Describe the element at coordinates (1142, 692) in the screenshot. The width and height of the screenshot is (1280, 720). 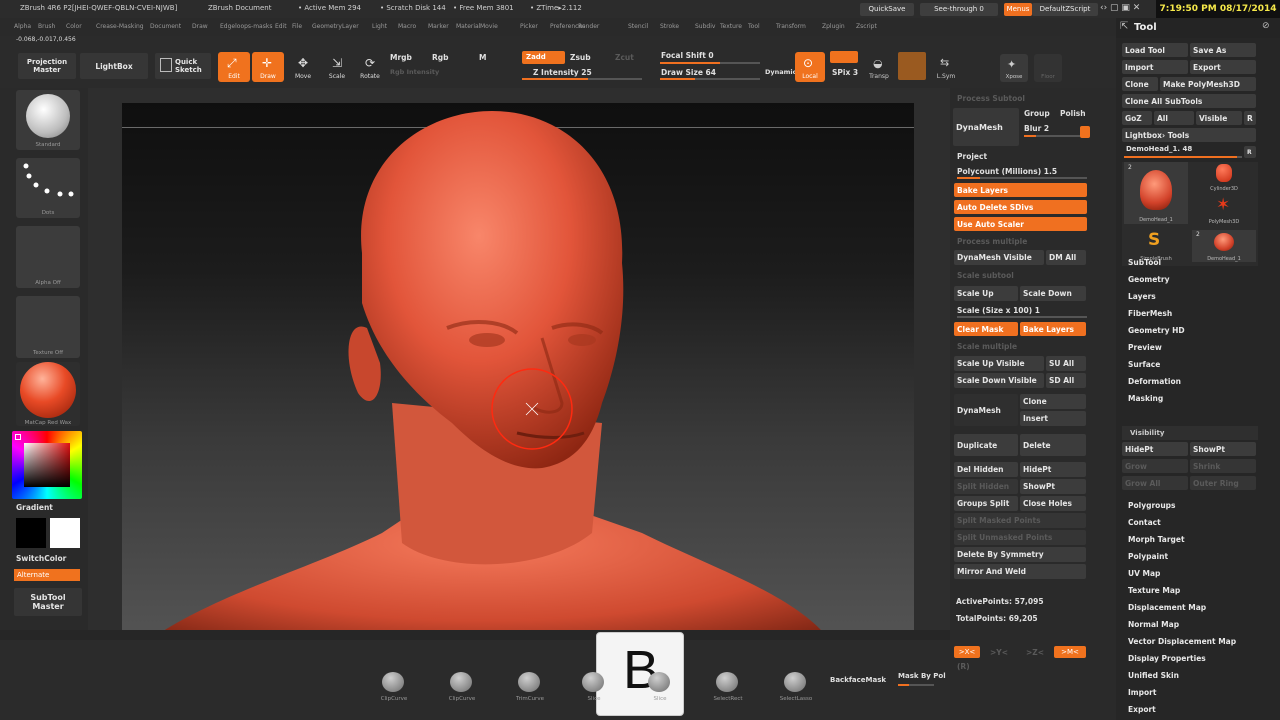
I see `tool-menu-import: Import` at that location.